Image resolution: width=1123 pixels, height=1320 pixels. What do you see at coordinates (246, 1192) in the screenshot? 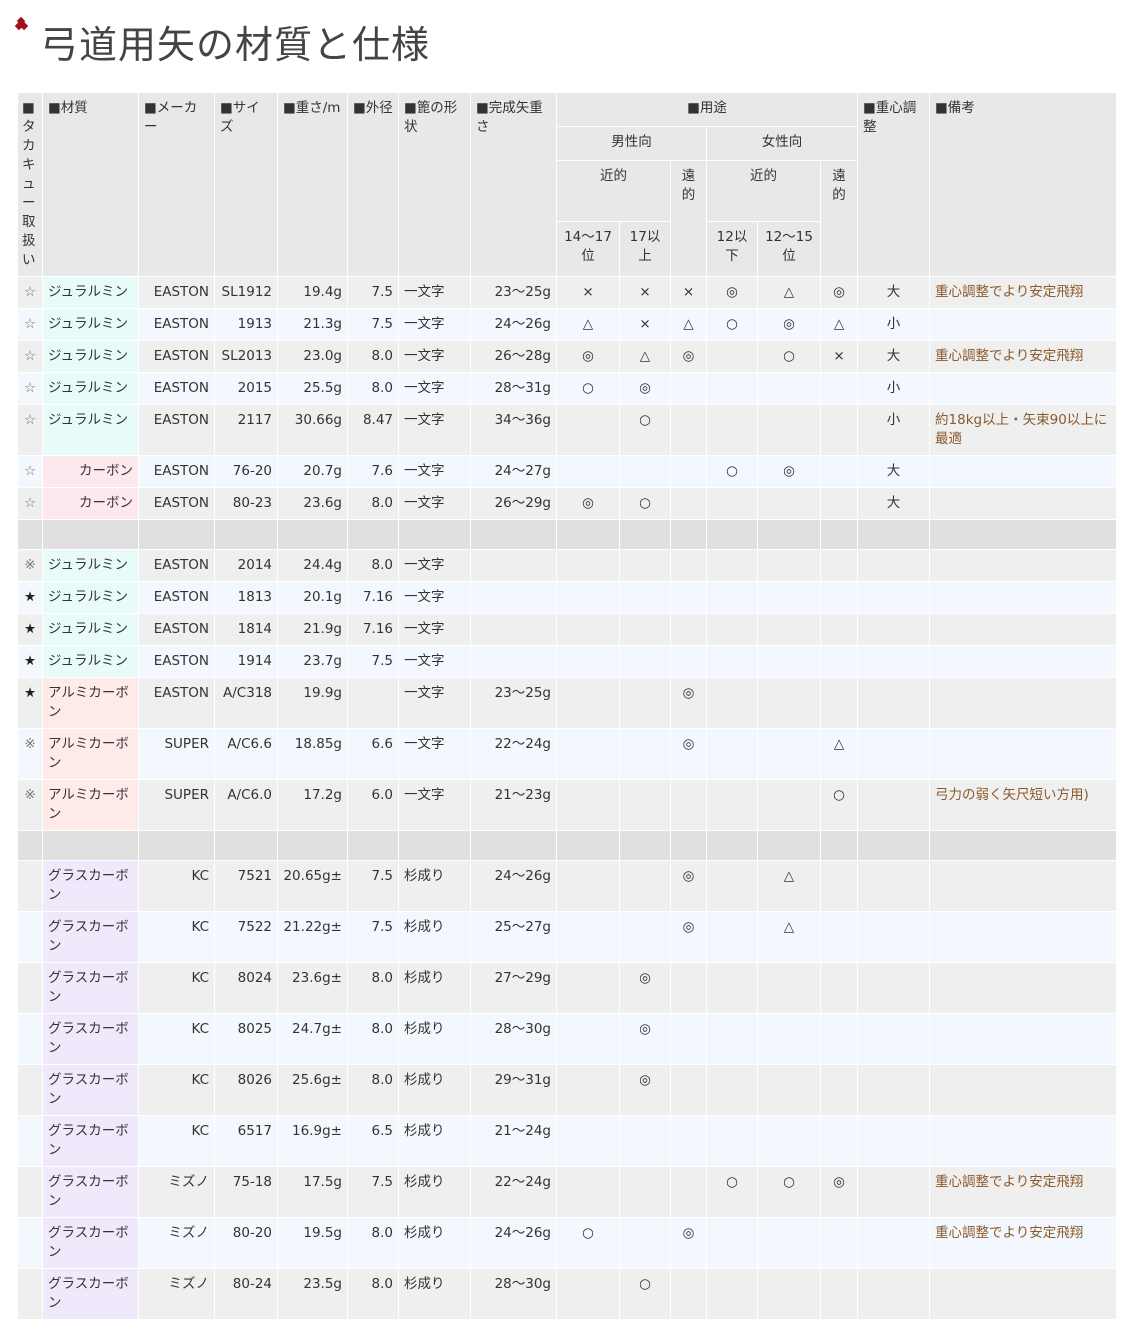
I see `row-size: 75-18` at bounding box center [246, 1192].